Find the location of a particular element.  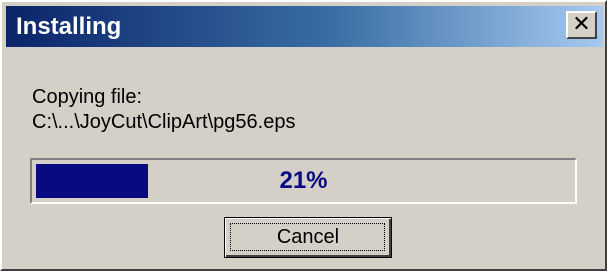

copying-file-label: Copying file: is located at coordinates (87, 97).